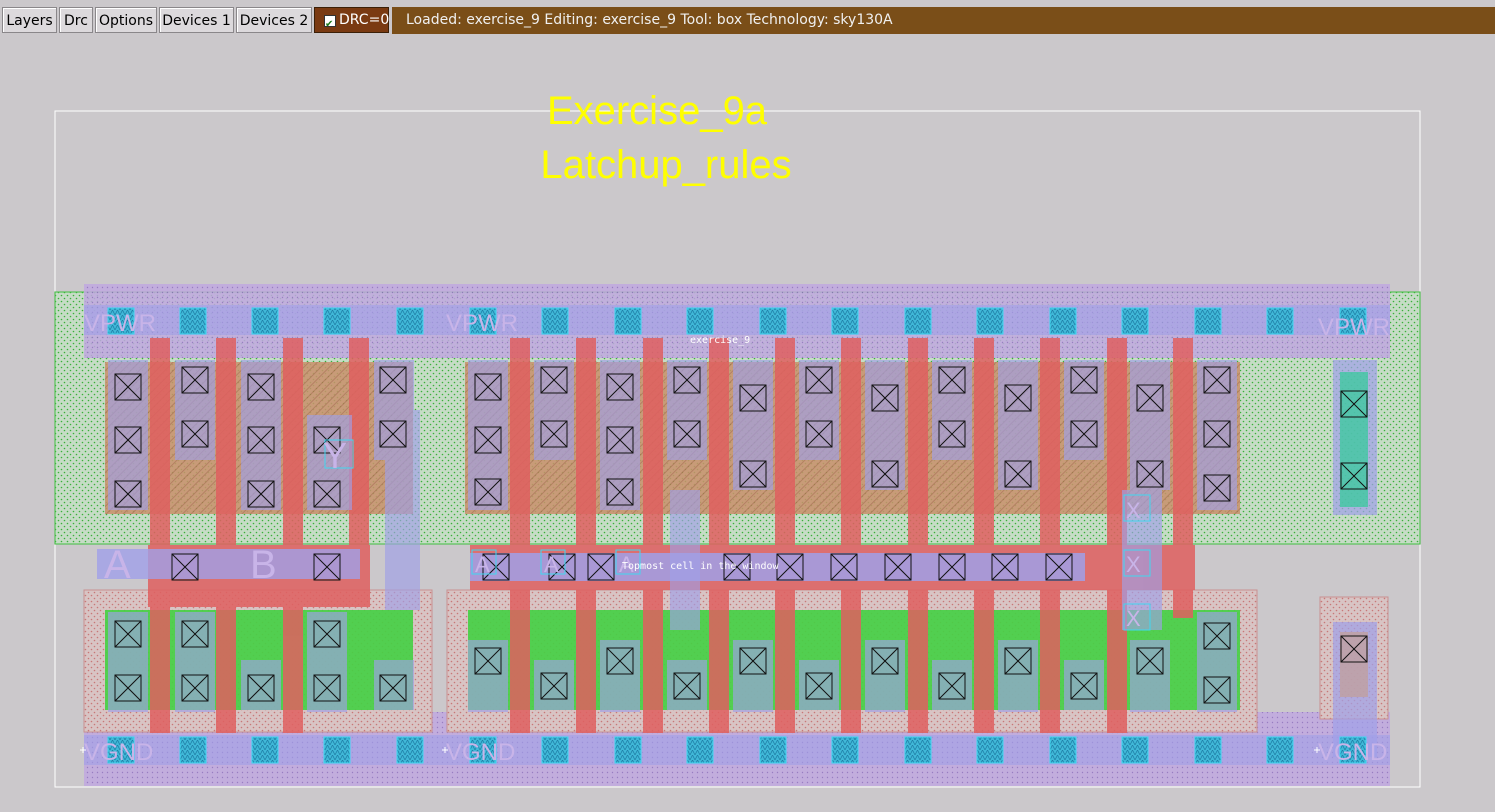 This screenshot has width=1495, height=812. What do you see at coordinates (117, 565) in the screenshot?
I see `port-a-label: A` at bounding box center [117, 565].